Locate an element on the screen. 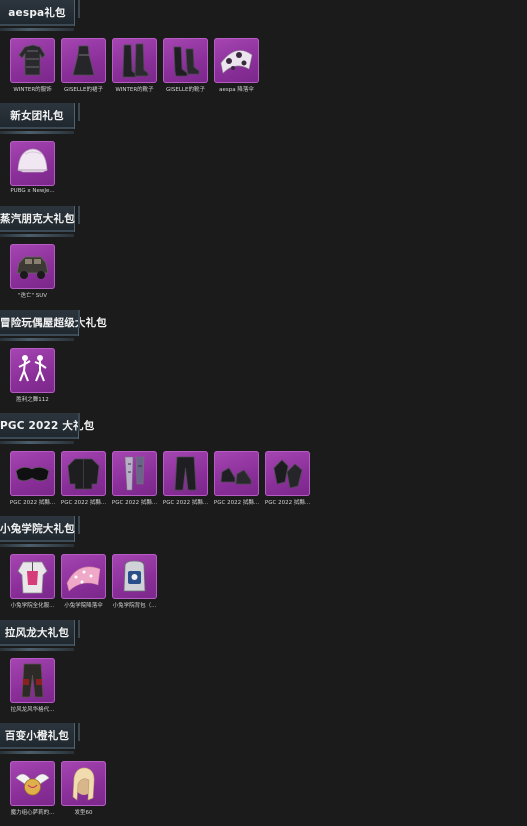 The width and height of the screenshot is (527, 826). section-title: aespa礼包 is located at coordinates (37, 13).